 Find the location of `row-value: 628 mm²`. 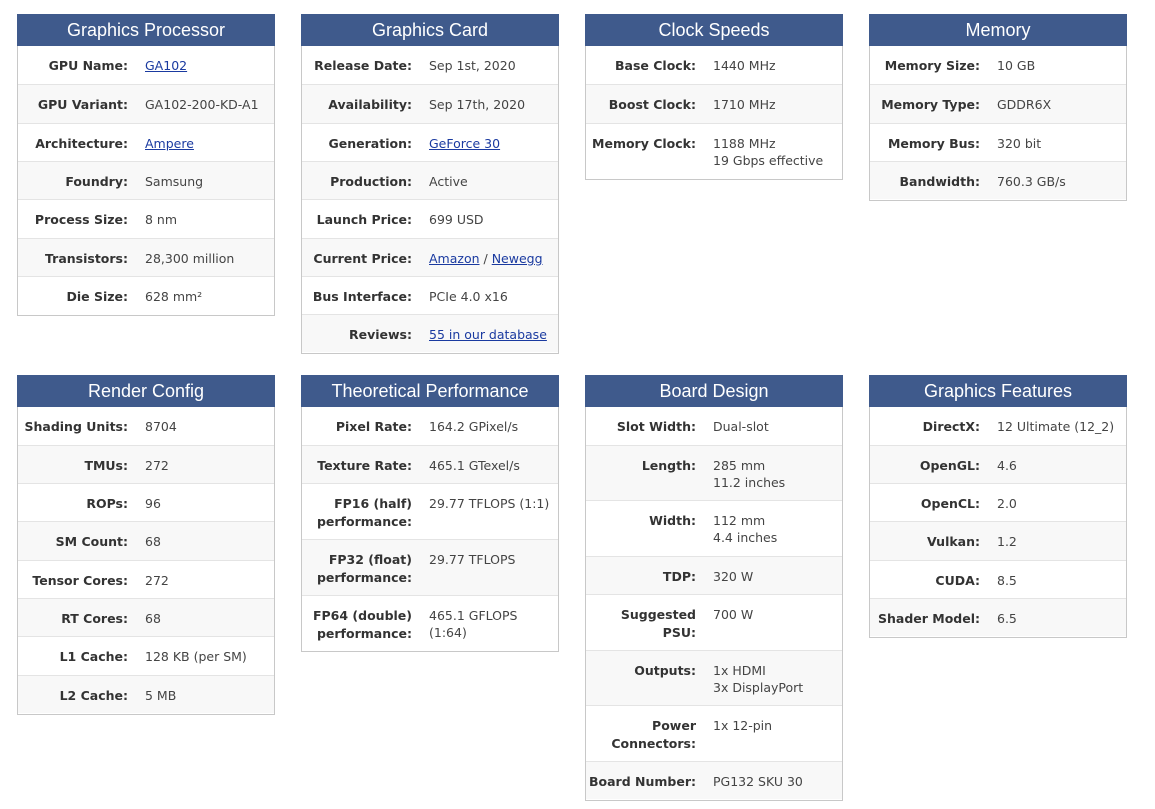

row-value: 628 mm² is located at coordinates (174, 296).